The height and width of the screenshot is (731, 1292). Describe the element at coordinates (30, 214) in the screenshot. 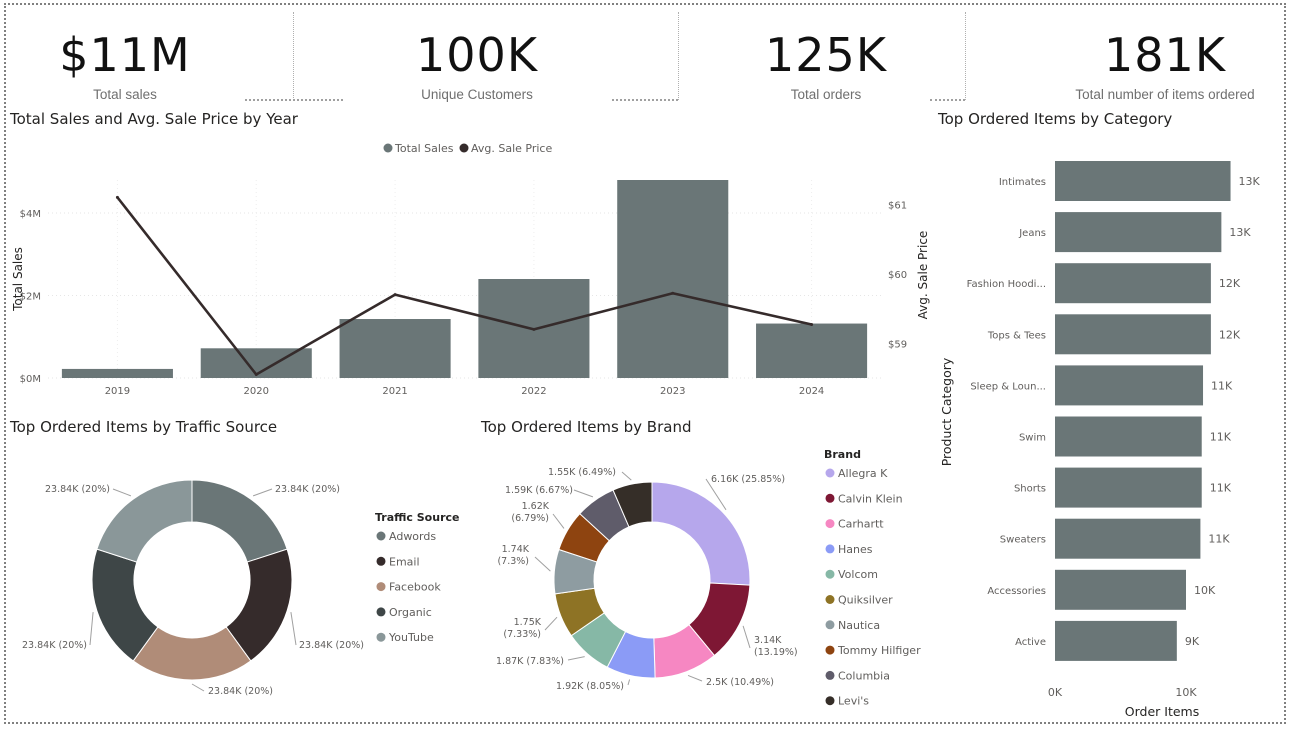

I see `y-tick-label: $4M` at that location.